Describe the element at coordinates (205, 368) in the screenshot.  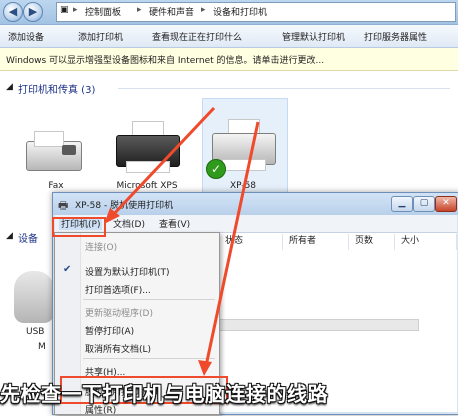
I see `annotation-arrowhead` at that location.